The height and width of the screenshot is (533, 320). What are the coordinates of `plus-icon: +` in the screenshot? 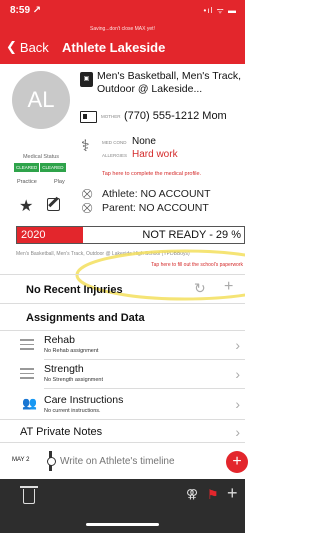 It's located at (232, 493).